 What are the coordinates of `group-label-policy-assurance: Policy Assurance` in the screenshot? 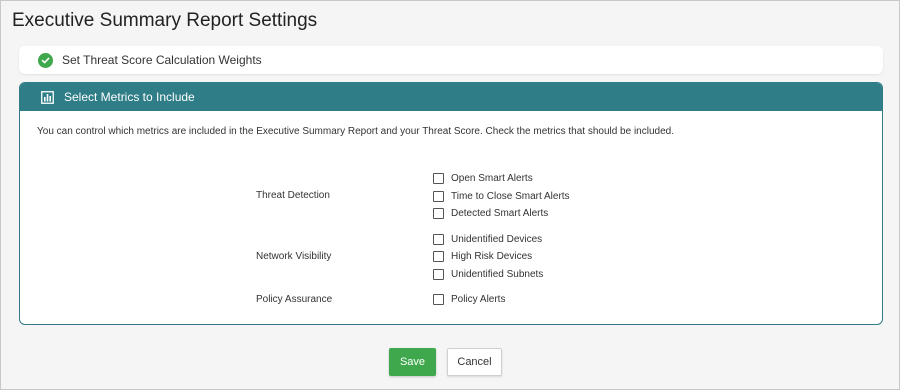 It's located at (294, 299).